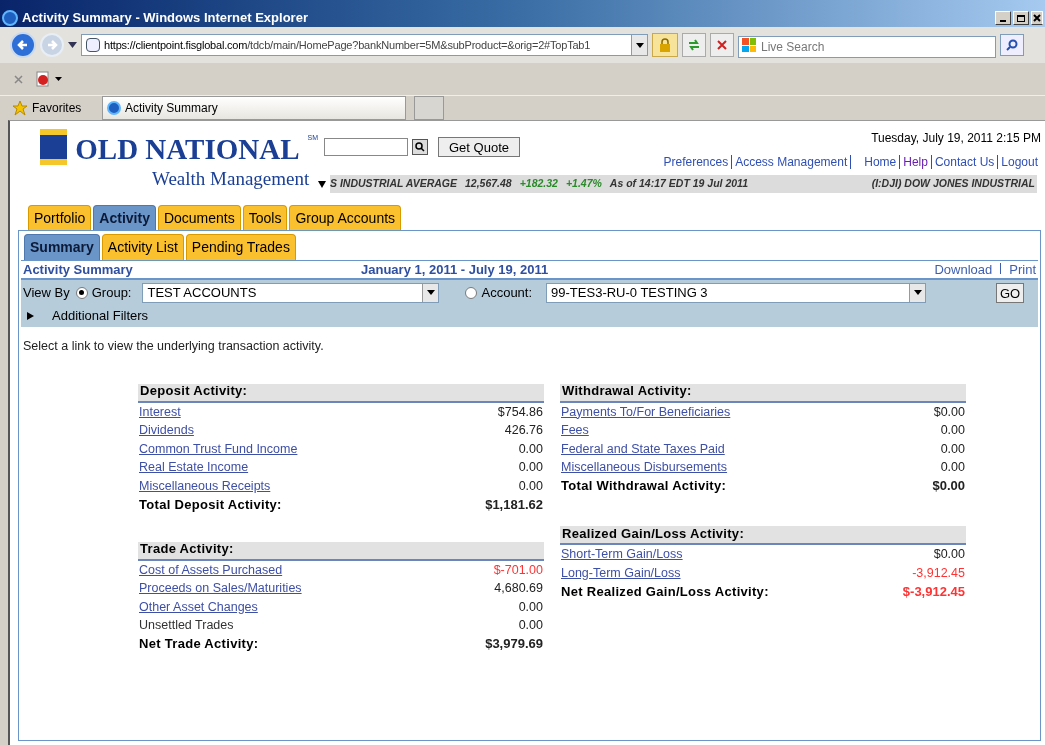 The height and width of the screenshot is (745, 1045). What do you see at coordinates (643, 449) in the screenshot?
I see `activity-link: Federal and State Taxes Paid` at bounding box center [643, 449].